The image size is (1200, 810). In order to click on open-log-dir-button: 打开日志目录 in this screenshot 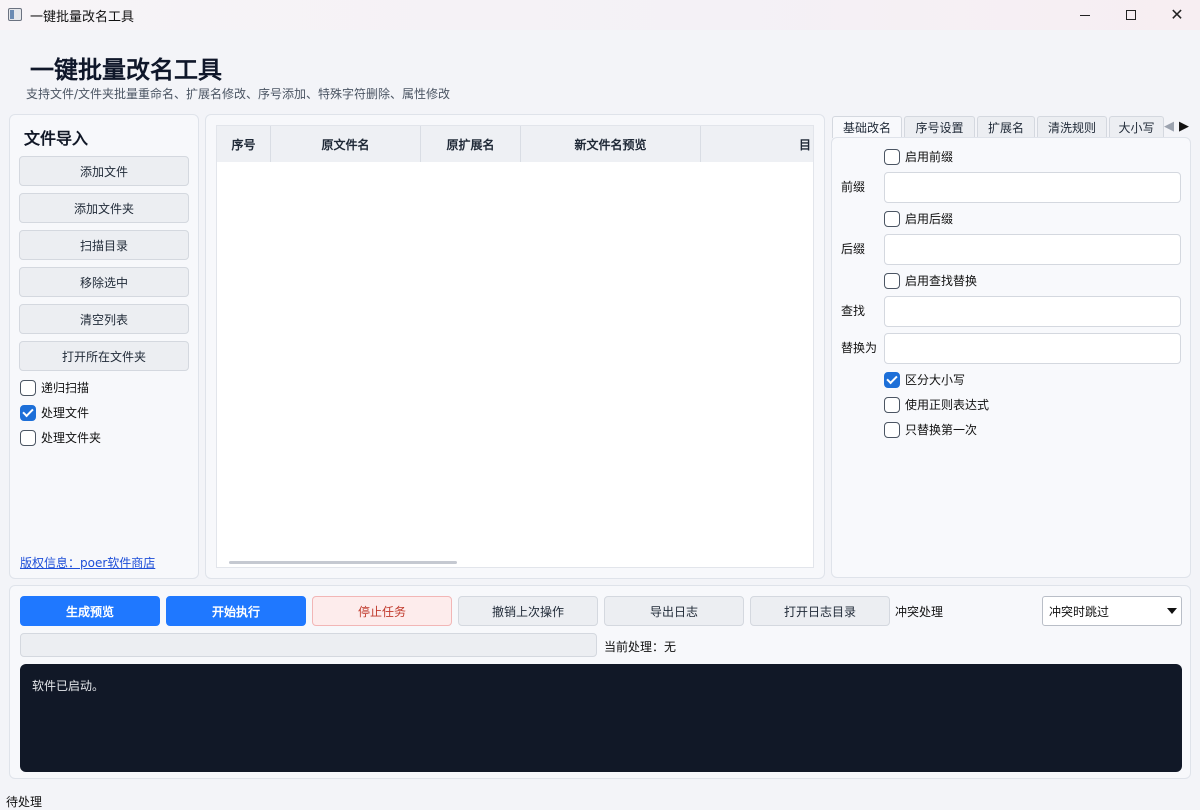, I will do `click(820, 611)`.